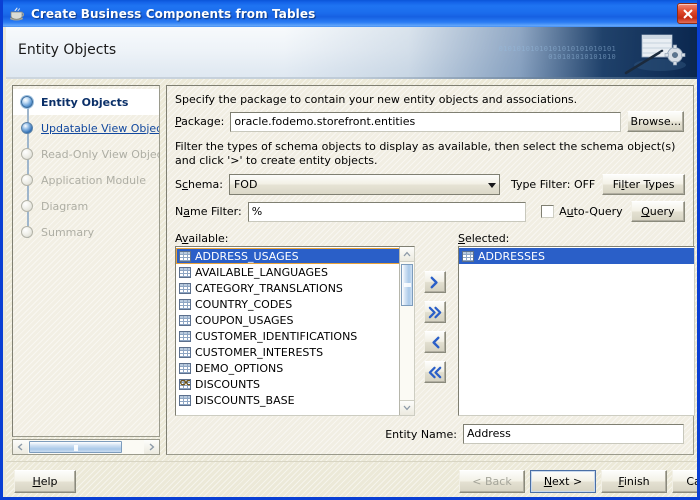 The width and height of the screenshot is (700, 500). Describe the element at coordinates (492, 481) in the screenshot. I see `back-button: < Back` at that location.